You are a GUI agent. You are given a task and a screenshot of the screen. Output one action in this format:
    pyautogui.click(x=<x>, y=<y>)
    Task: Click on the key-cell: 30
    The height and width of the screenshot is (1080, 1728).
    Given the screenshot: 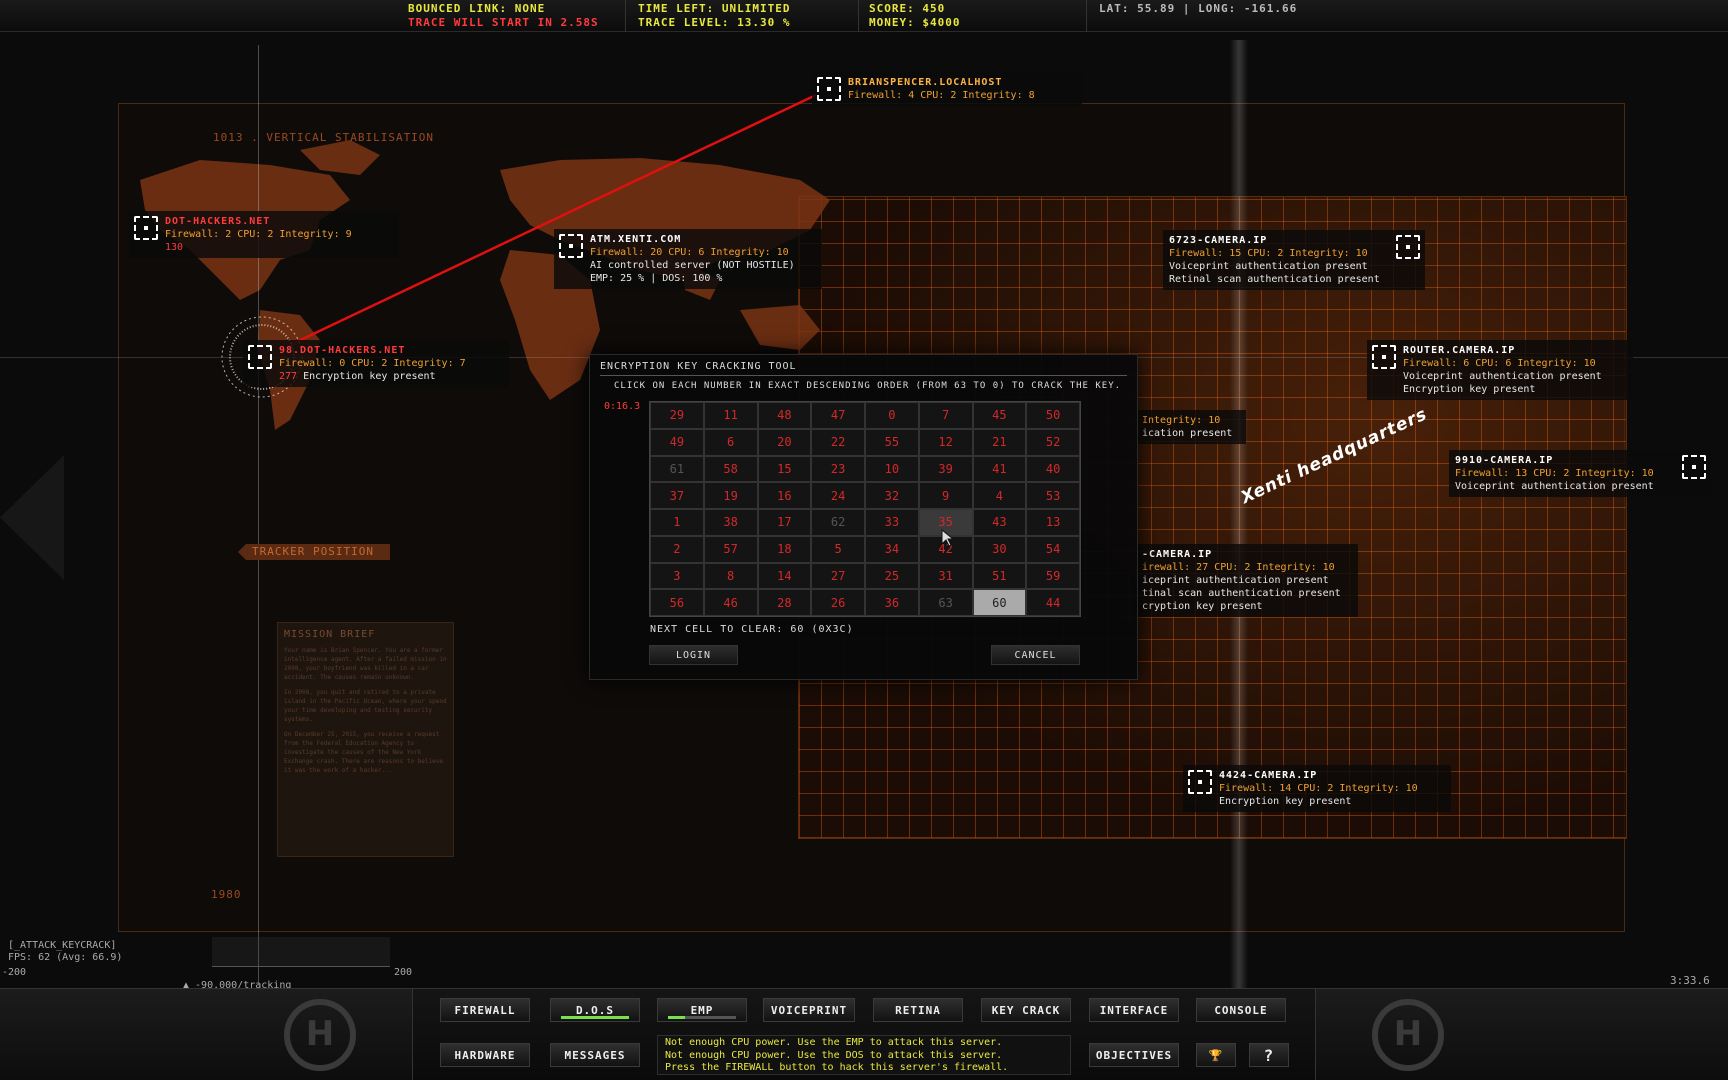 What is the action you would take?
    pyautogui.click(x=999, y=549)
    